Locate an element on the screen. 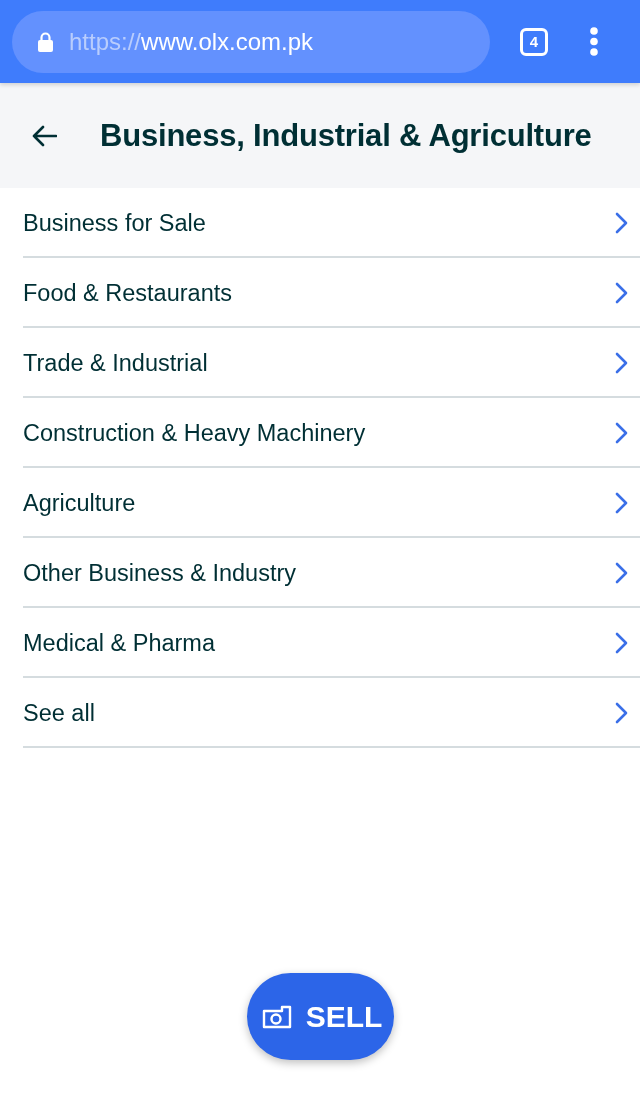  category-row: Construction & Heavy Machinery is located at coordinates (331, 433).